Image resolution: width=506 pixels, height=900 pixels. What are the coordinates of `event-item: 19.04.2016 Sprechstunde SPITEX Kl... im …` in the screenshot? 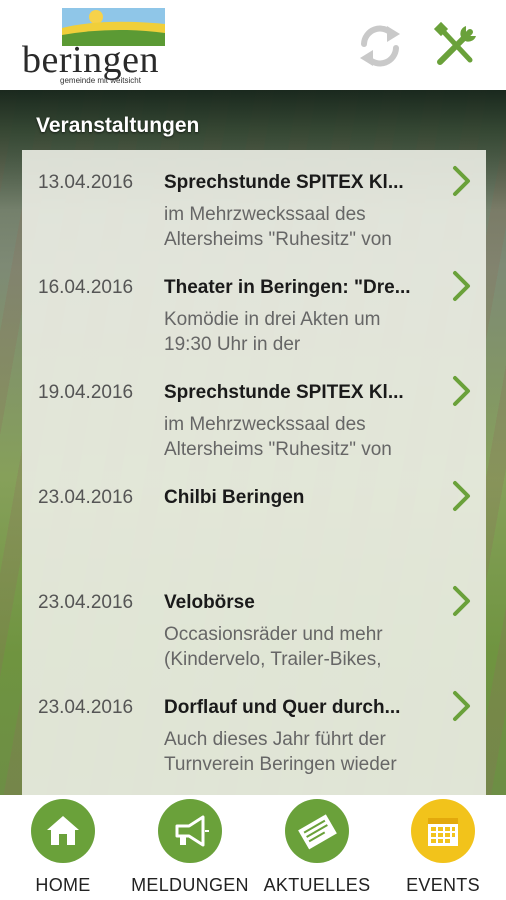 It's located at (254, 412).